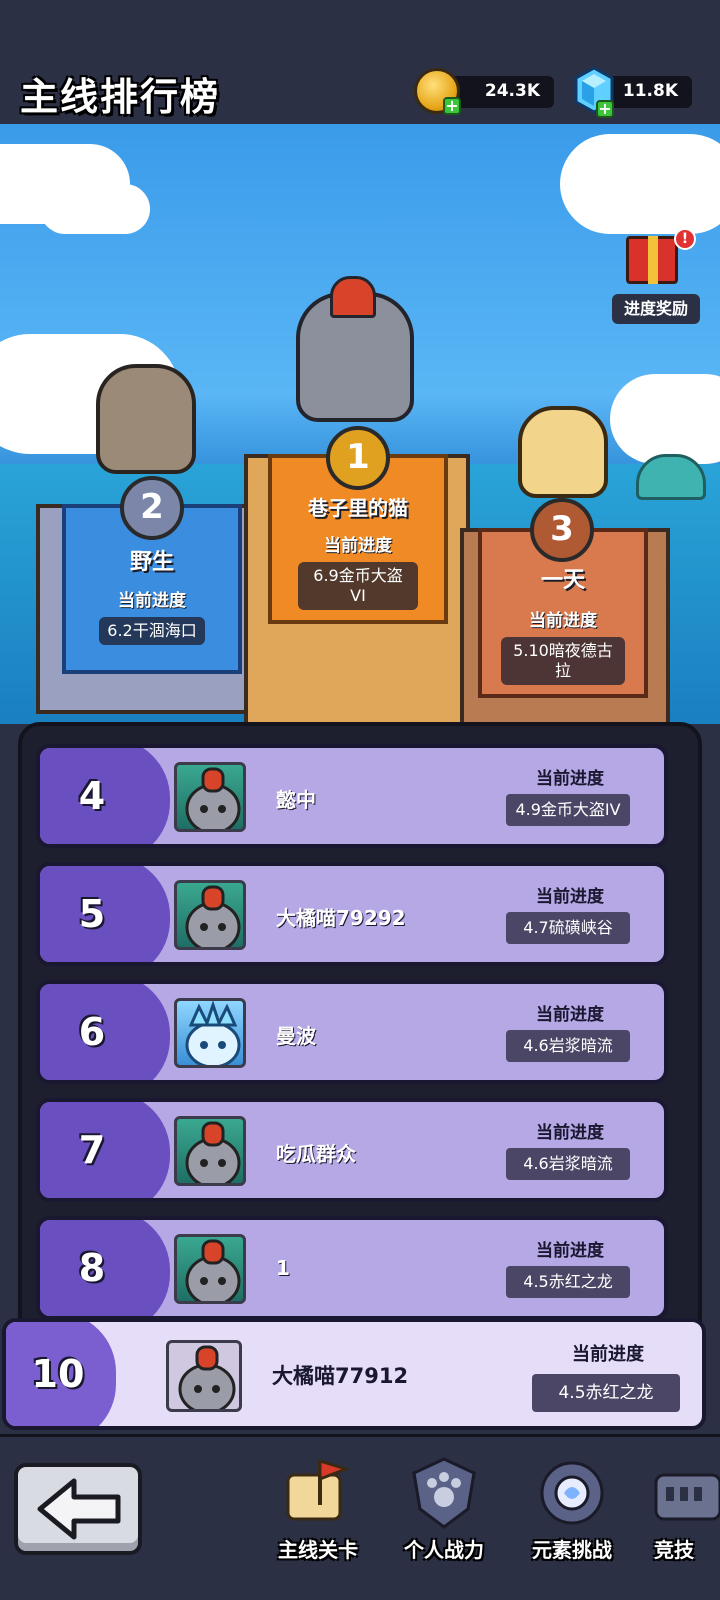 This screenshot has height=1600, width=720. What do you see at coordinates (152, 508) in the screenshot?
I see `rank-2-medal: 2` at bounding box center [152, 508].